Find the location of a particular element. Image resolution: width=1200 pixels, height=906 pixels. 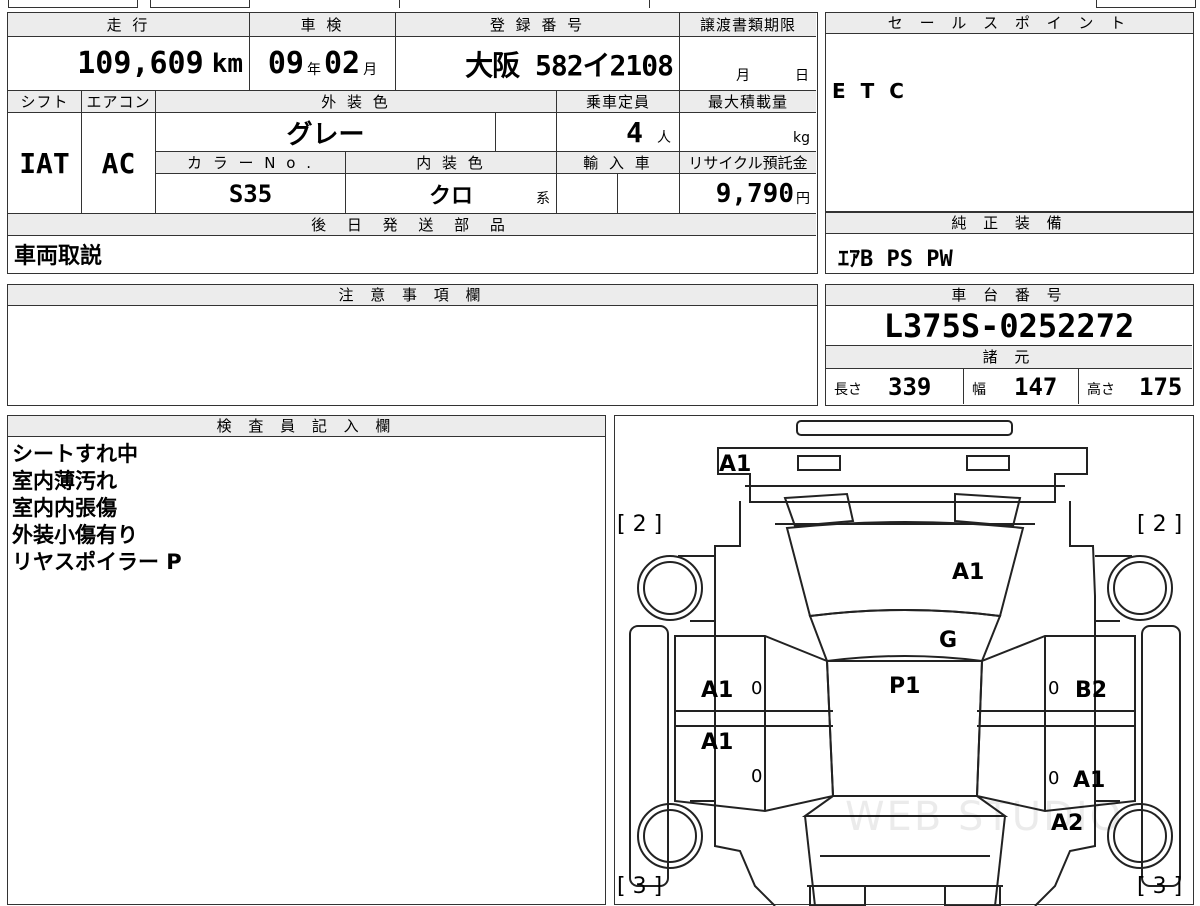

import-value is located at coordinates (586, 193).